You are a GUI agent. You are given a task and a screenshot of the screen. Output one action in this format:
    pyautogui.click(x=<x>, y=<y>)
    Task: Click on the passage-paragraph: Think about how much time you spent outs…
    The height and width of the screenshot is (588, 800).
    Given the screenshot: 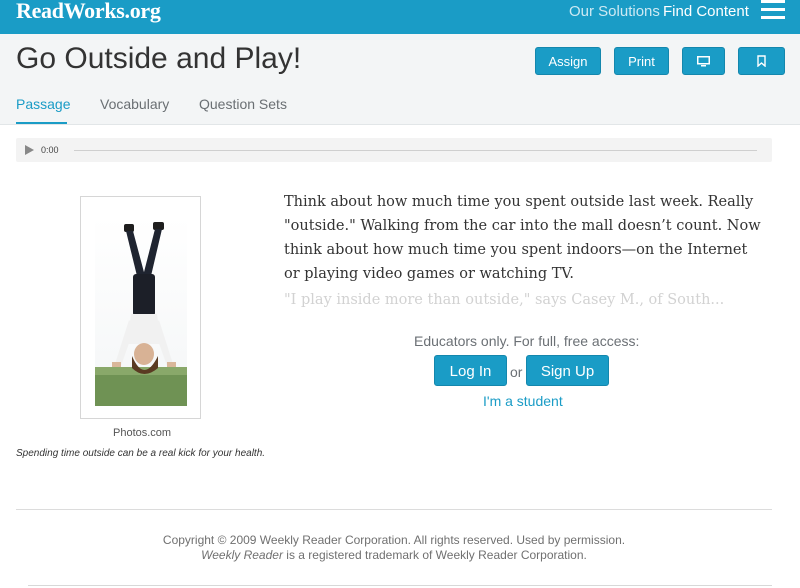 What is the action you would take?
    pyautogui.click(x=522, y=238)
    